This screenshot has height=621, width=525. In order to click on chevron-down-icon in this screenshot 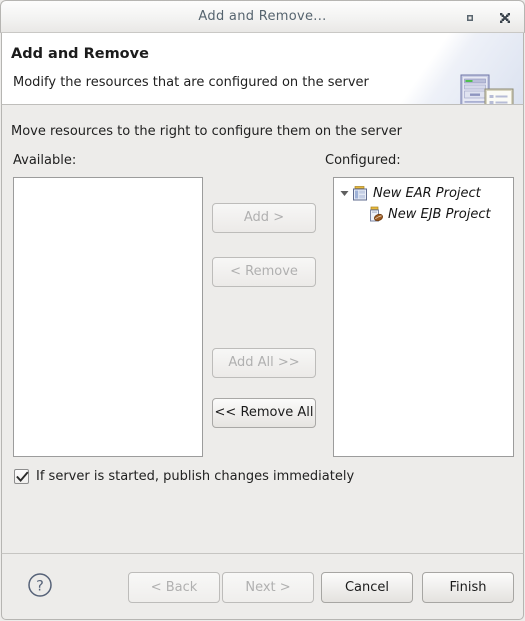, I will do `click(344, 194)`.